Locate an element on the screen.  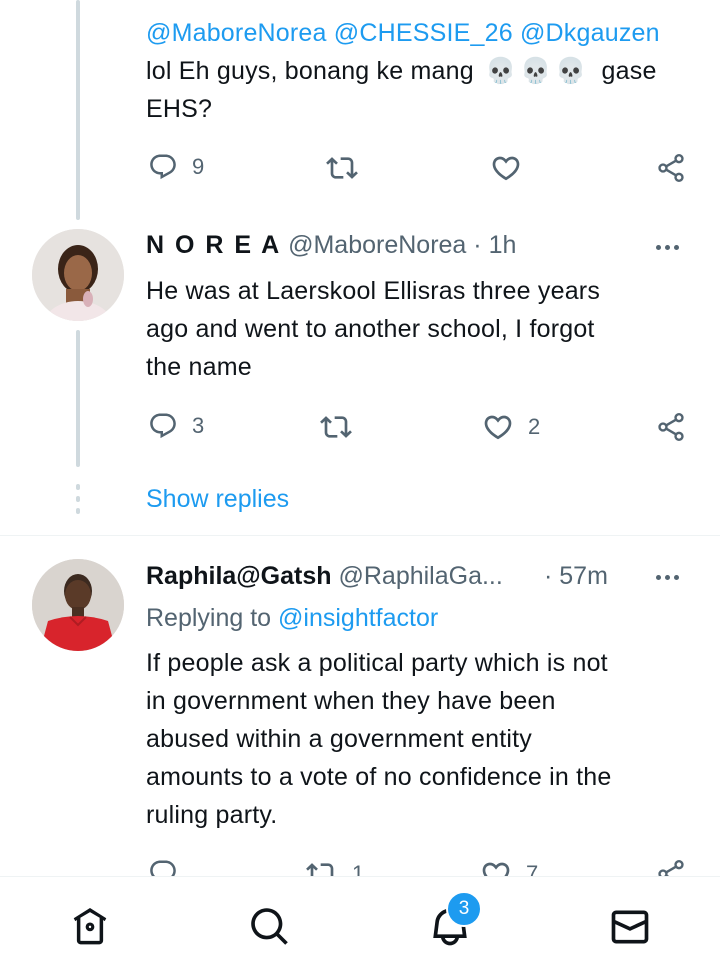
tweet-2-line-3: the name is located at coordinates (199, 367).